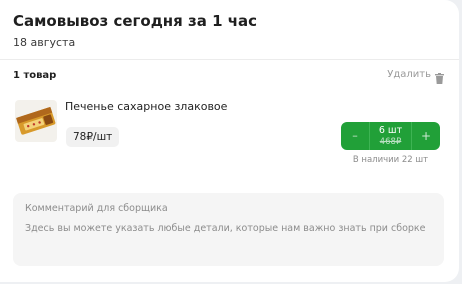 This screenshot has height=284, width=462. Describe the element at coordinates (390, 130) in the screenshot. I see `quantity-value: 6 шт` at that location.